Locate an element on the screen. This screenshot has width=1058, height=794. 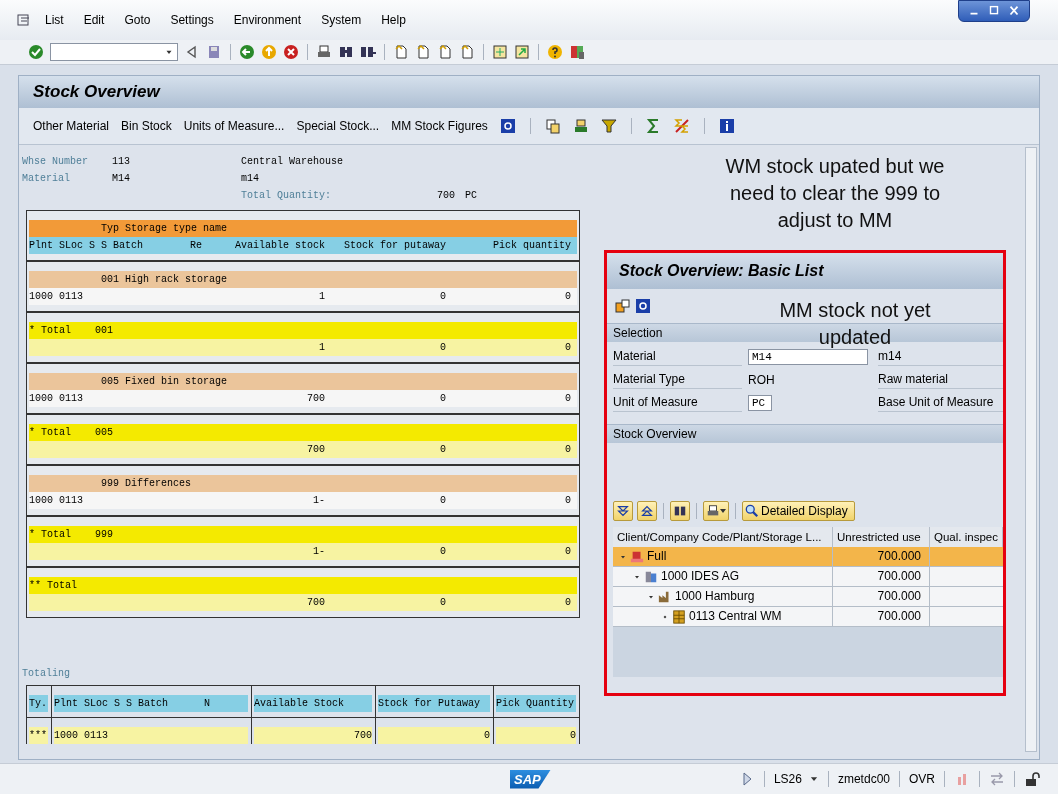
field-value: M14 is located at coordinates (121, 179).